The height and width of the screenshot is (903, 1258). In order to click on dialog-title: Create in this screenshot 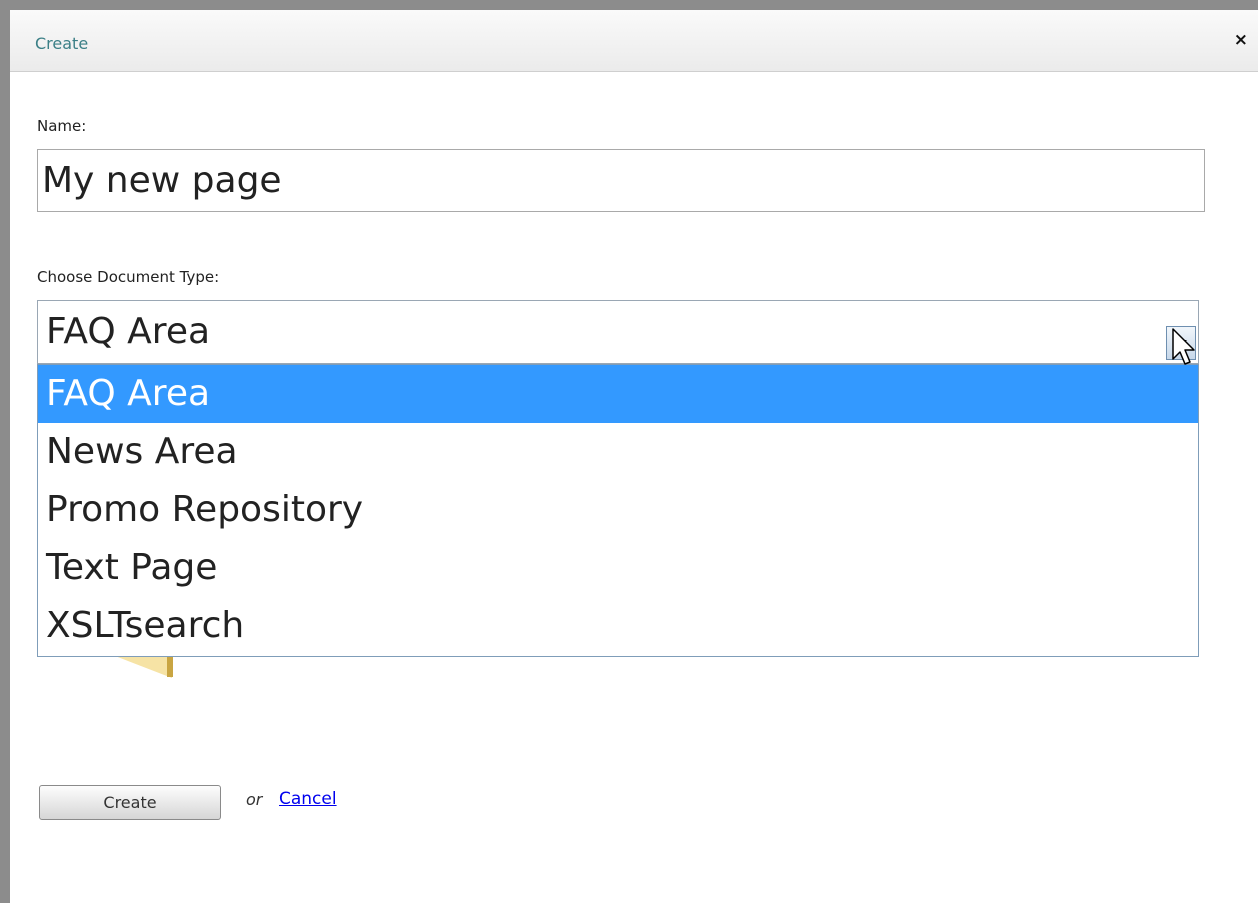, I will do `click(62, 43)`.